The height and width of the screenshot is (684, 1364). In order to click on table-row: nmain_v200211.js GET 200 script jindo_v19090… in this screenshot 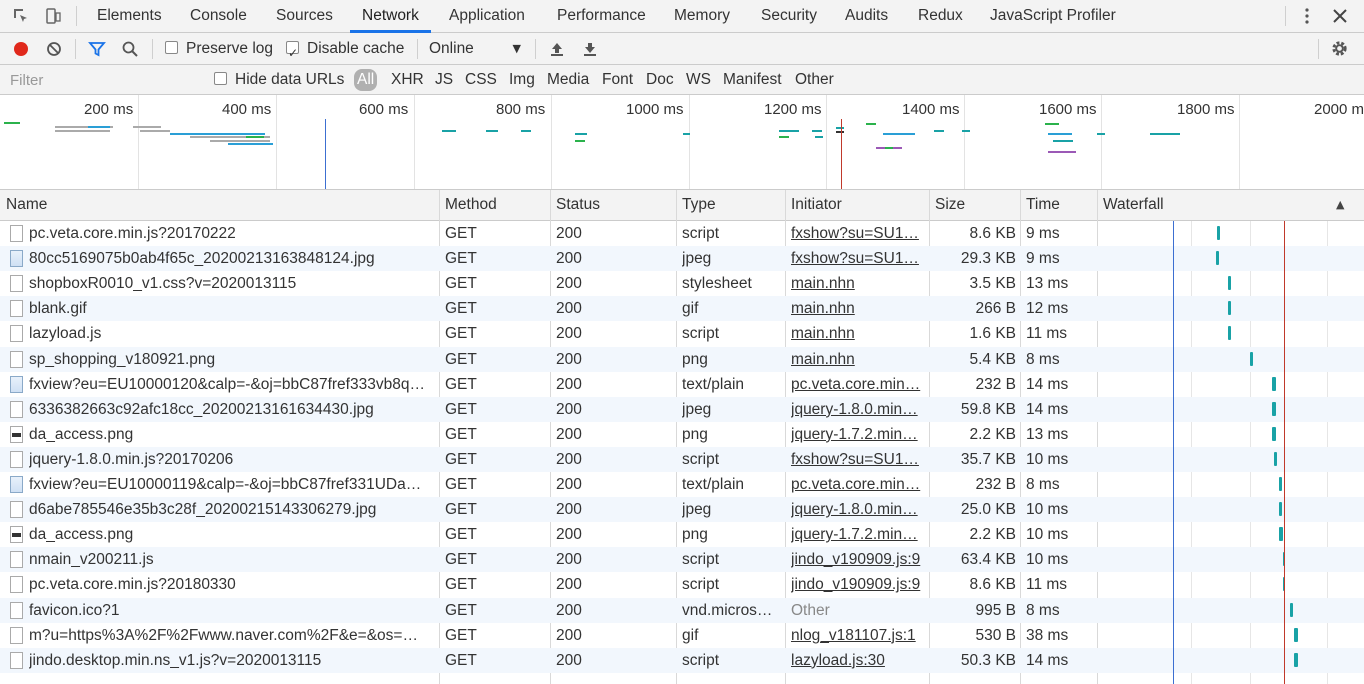, I will do `click(682, 560)`.